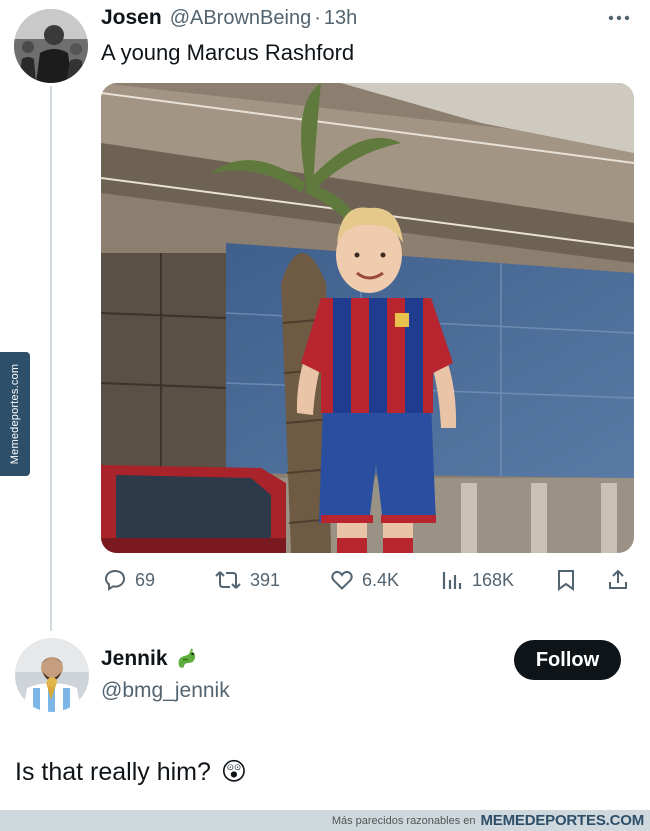 The width and height of the screenshot is (650, 831). I want to click on reply-count: 69, so click(145, 579).